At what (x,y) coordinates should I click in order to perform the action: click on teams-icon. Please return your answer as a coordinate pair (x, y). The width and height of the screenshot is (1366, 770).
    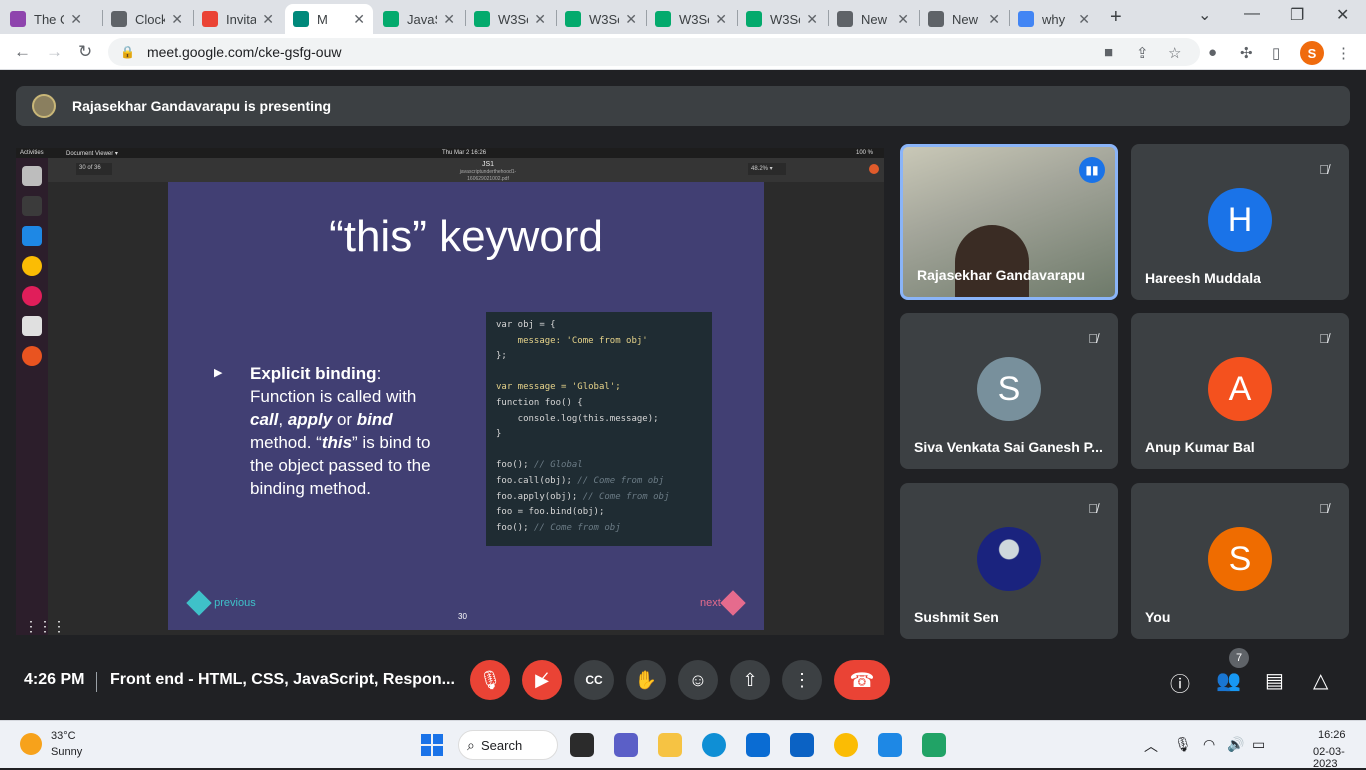
    Looking at the image, I should click on (626, 745).